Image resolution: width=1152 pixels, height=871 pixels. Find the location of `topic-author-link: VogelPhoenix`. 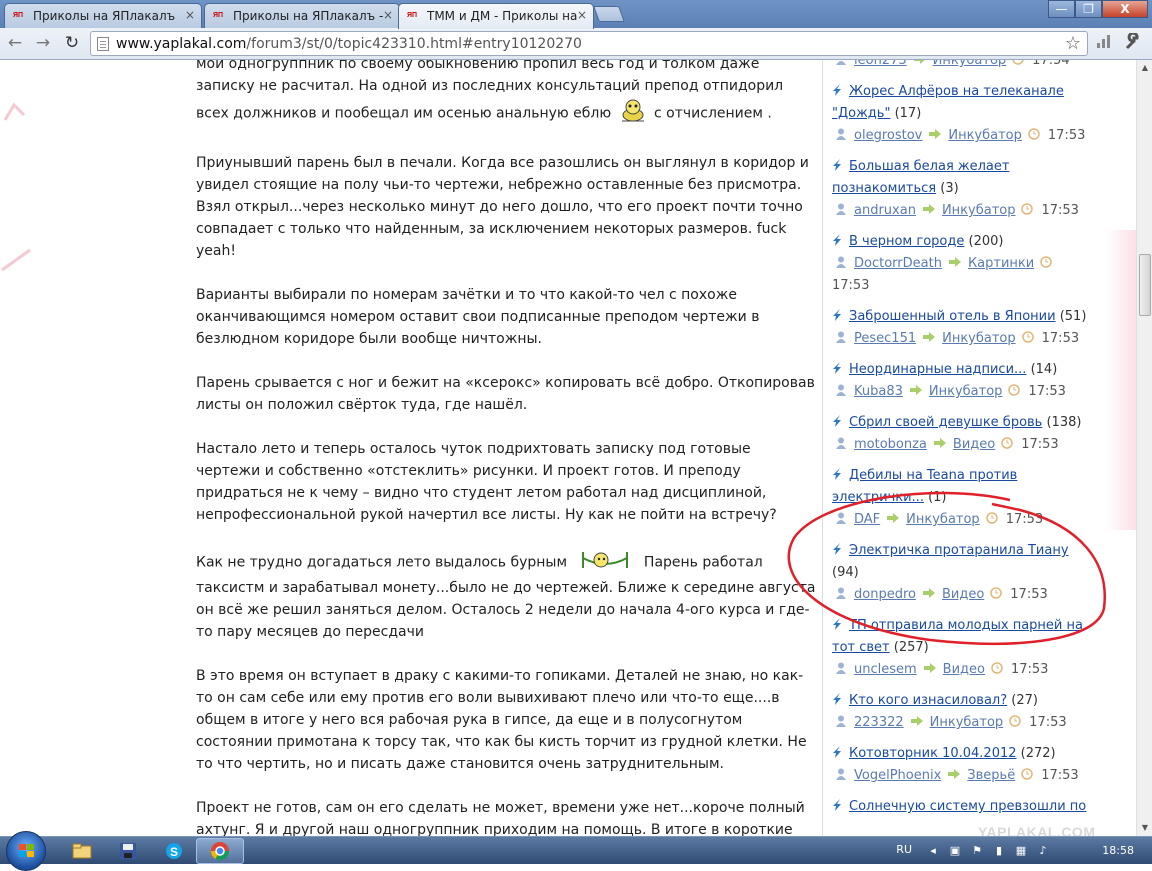

topic-author-link: VogelPhoenix is located at coordinates (897, 775).